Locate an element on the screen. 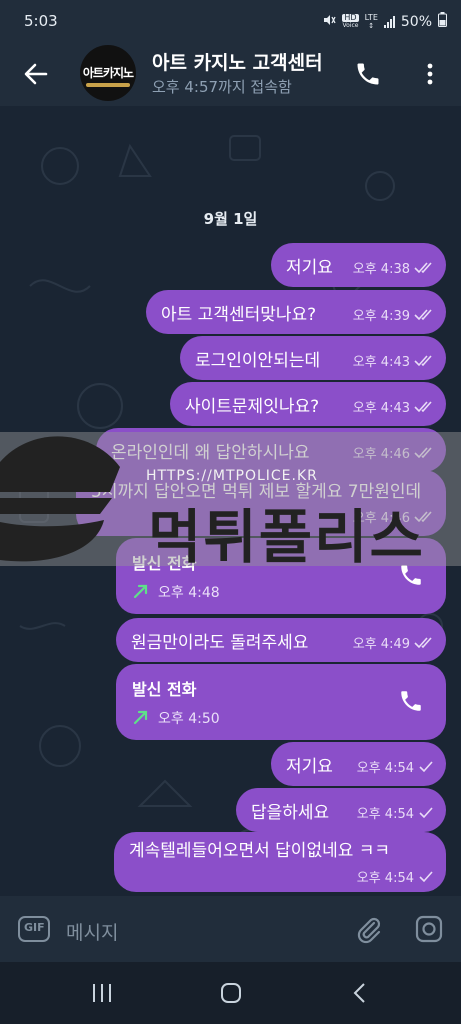 The width and height of the screenshot is (461, 1024). gif-label: GIF is located at coordinates (34, 927).